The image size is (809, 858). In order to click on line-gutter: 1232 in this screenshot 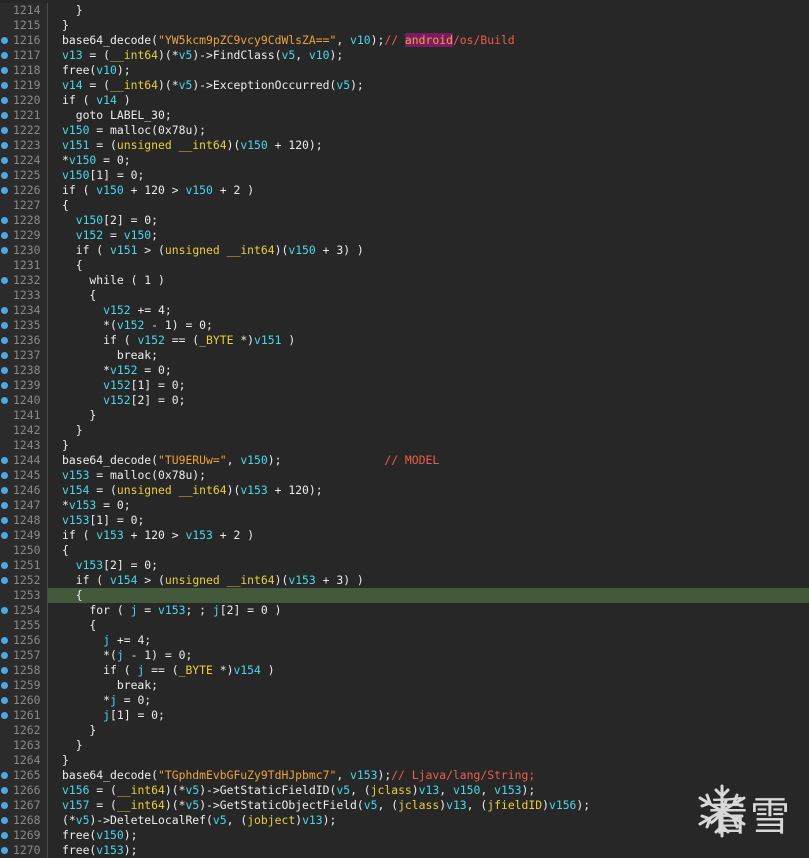, I will do `click(24, 280)`.